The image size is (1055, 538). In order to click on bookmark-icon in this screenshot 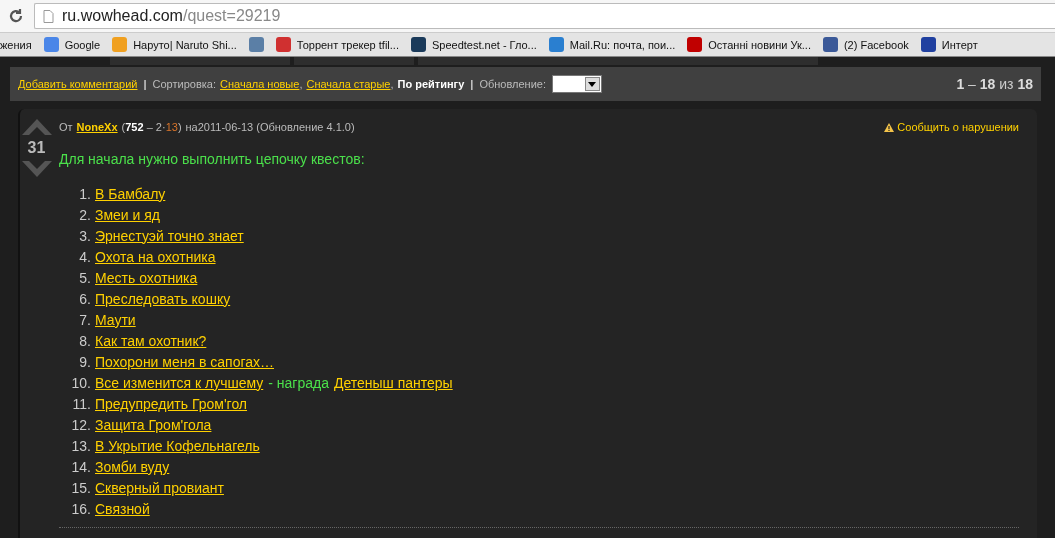, I will do `click(256, 44)`.